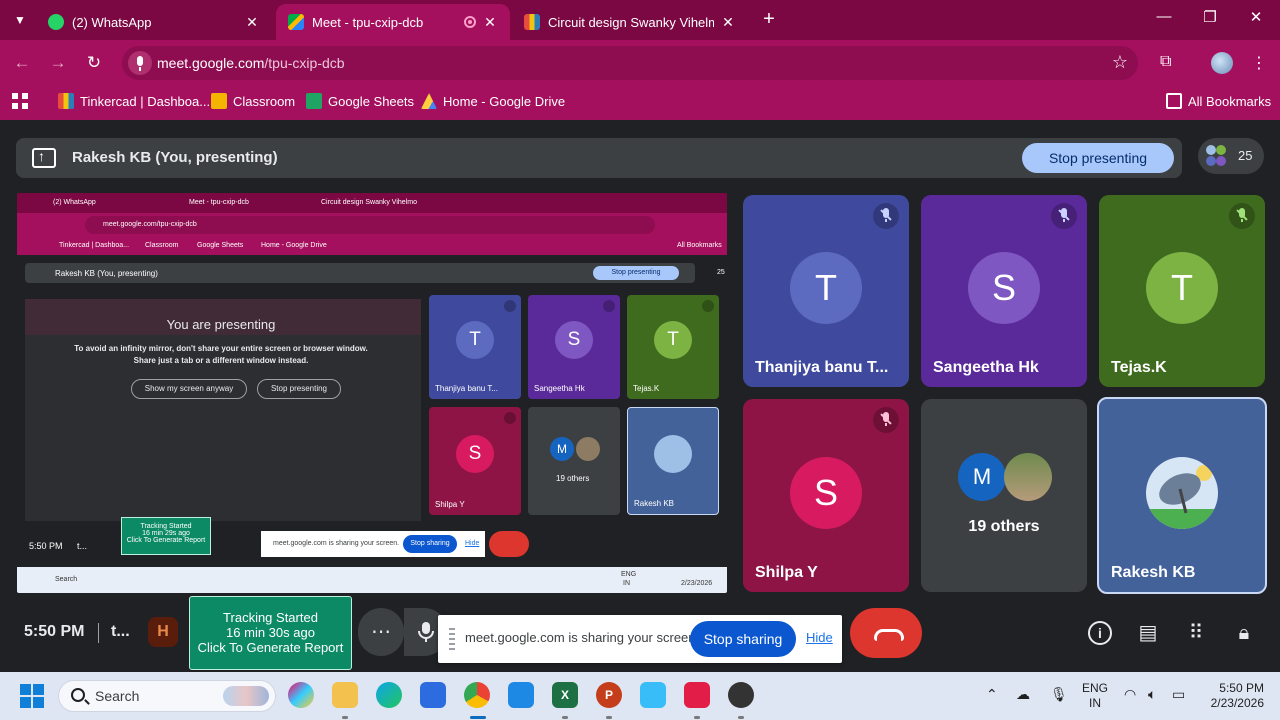 Image resolution: width=1280 pixels, height=720 pixels. What do you see at coordinates (886, 633) in the screenshot?
I see `leave-call-button` at bounding box center [886, 633].